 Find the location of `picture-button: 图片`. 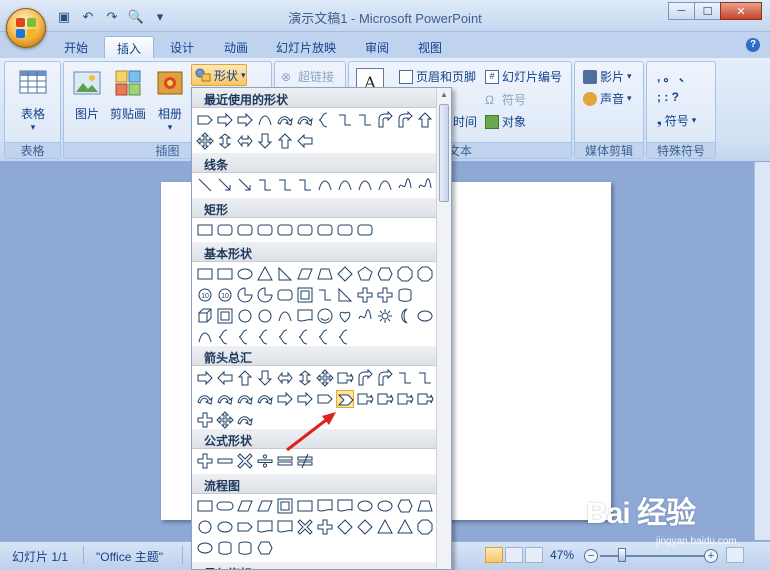

picture-button: 图片 is located at coordinates (87, 95).